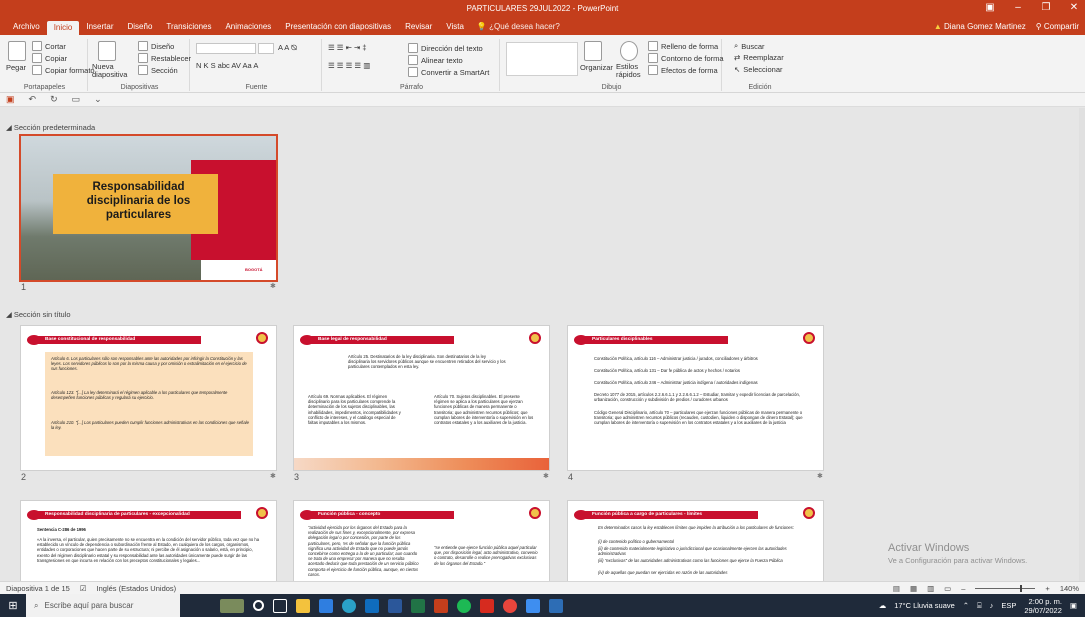  What do you see at coordinates (226, 48) in the screenshot?
I see `font-name-combo` at bounding box center [226, 48].